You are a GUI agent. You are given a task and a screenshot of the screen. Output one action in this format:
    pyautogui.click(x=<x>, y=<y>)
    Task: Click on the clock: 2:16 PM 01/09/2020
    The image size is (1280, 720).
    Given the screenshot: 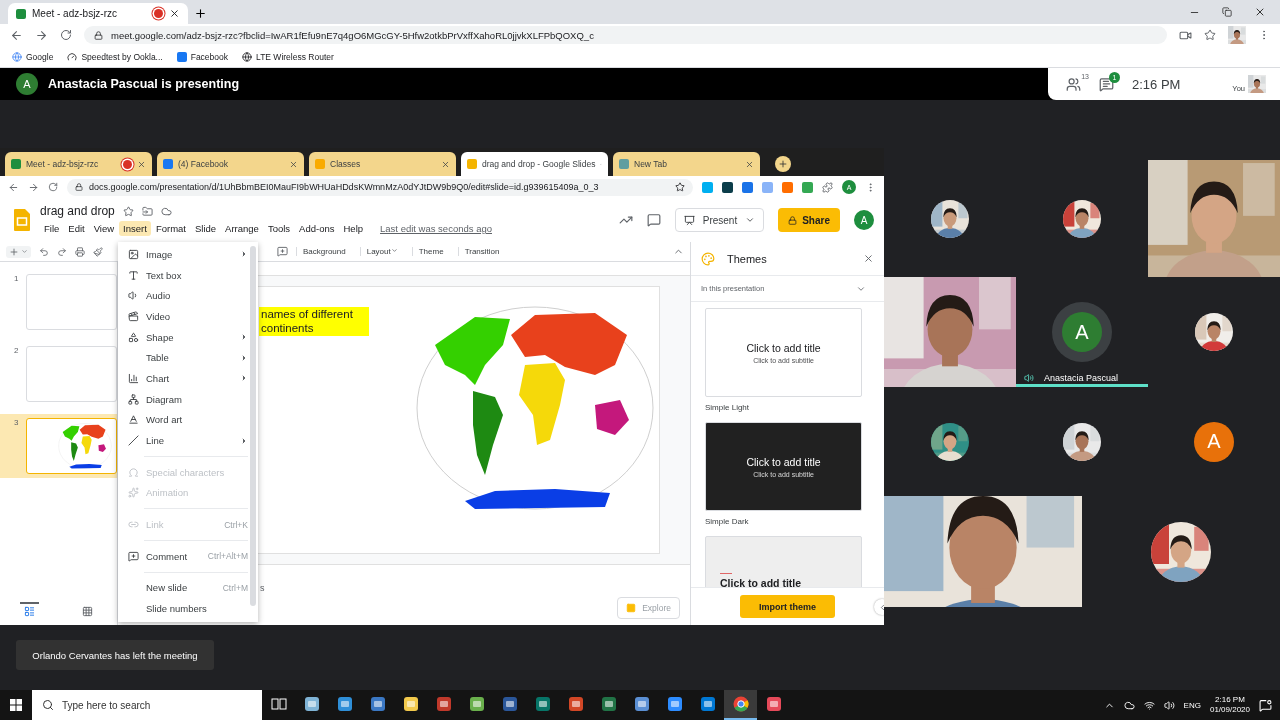 What is the action you would take?
    pyautogui.click(x=1229, y=705)
    